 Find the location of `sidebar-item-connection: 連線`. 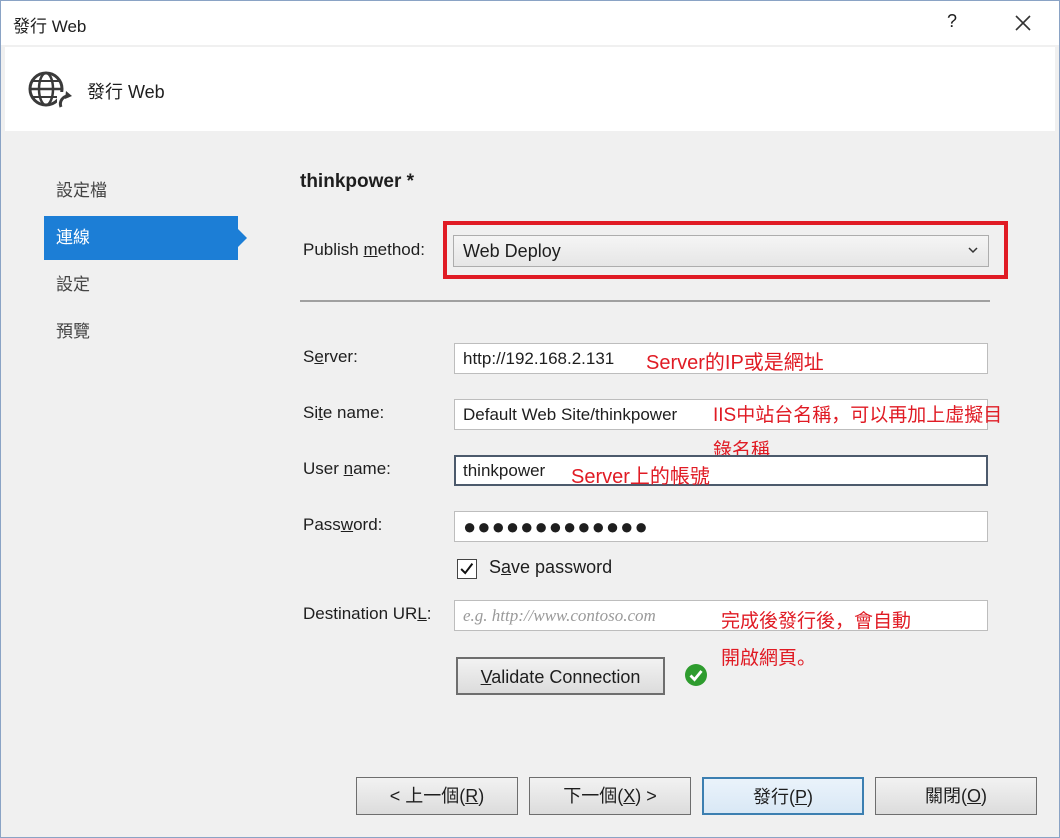

sidebar-item-connection: 連線 is located at coordinates (145, 238).